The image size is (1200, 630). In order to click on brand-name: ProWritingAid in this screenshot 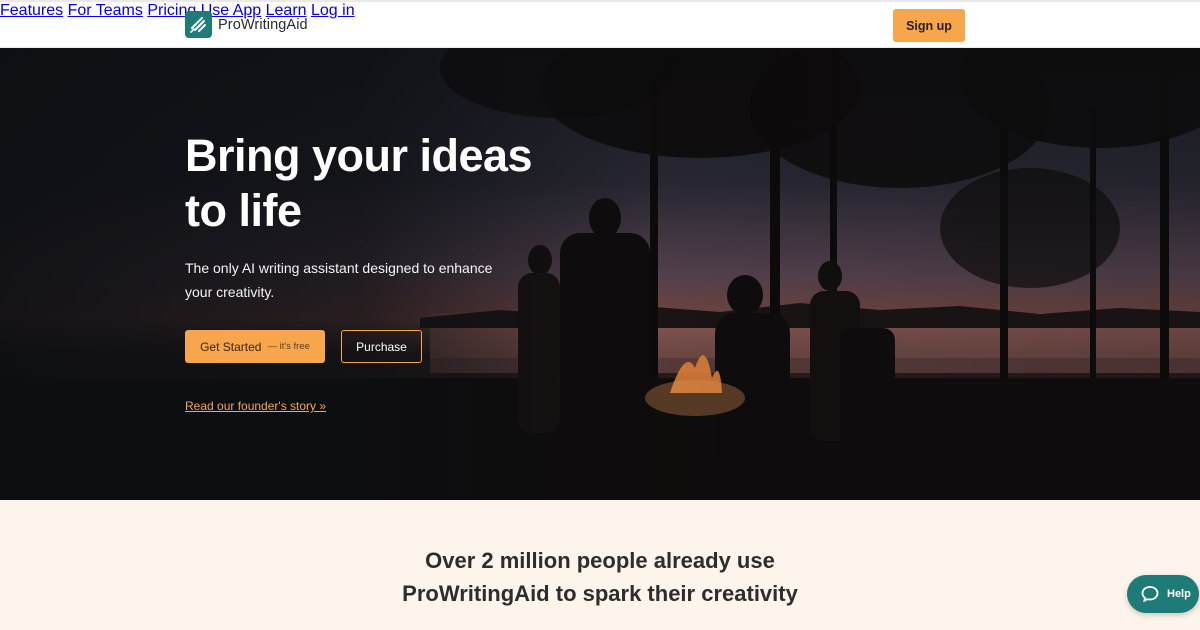, I will do `click(263, 24)`.